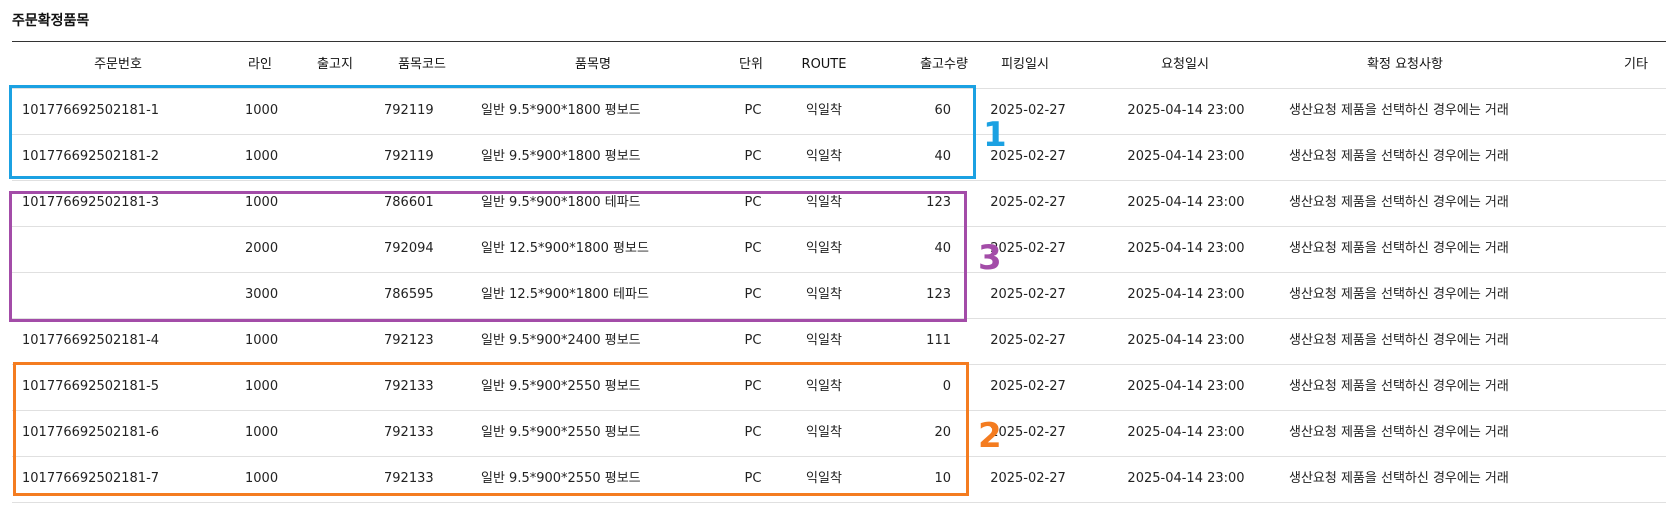 This screenshot has width=1676, height=512. I want to click on section-title: 주문확정품목, so click(51, 21).